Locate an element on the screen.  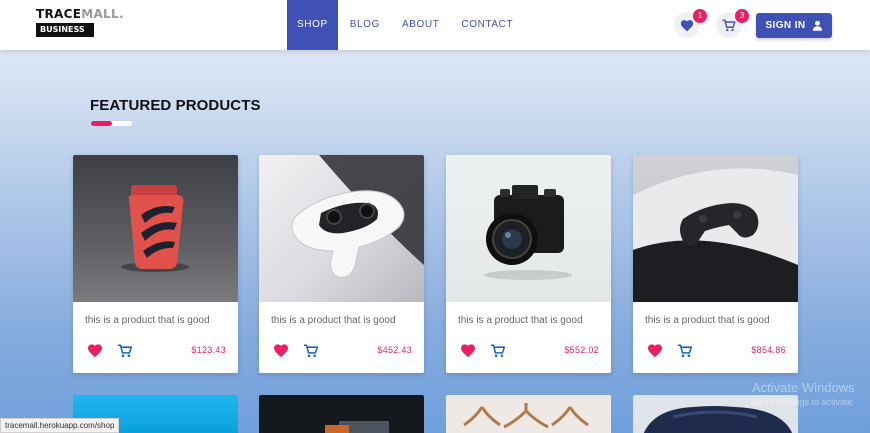
wishlist-count-badge: 1 is located at coordinates (700, 16).